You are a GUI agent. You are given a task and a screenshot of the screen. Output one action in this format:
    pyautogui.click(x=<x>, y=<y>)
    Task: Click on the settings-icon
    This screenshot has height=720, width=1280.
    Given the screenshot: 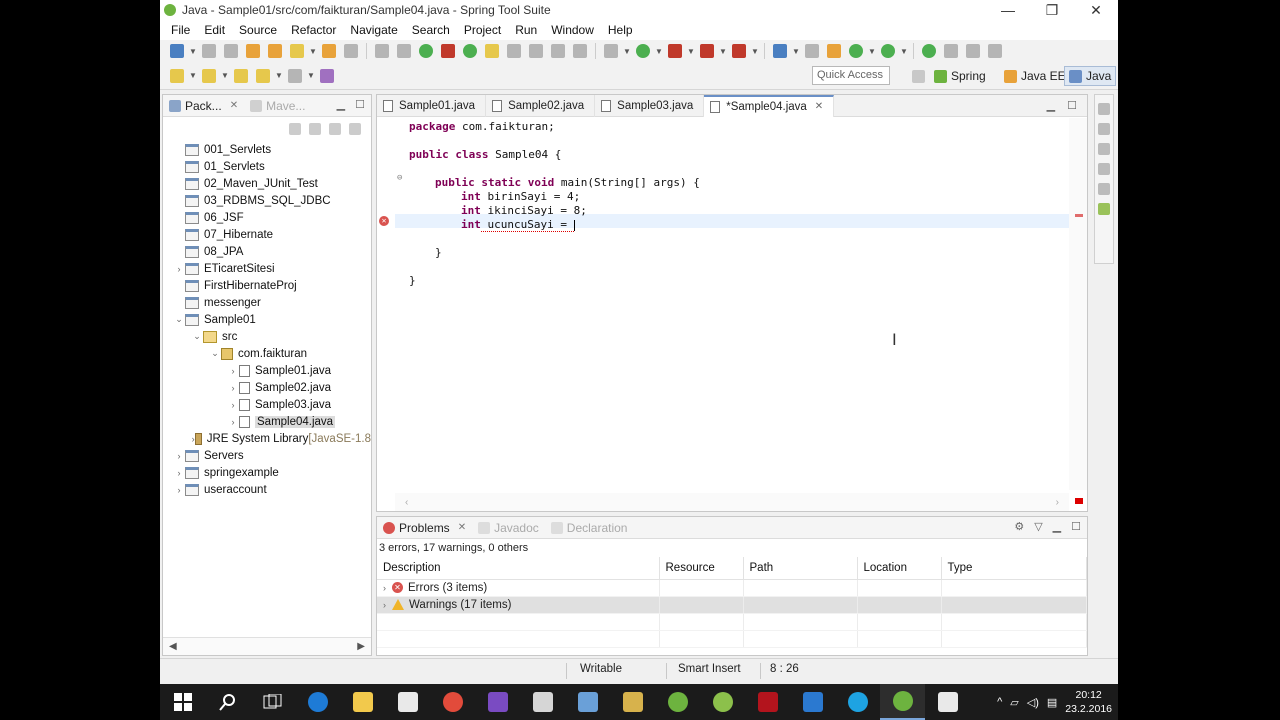 What is the action you would take?
    pyautogui.click(x=611, y=51)
    